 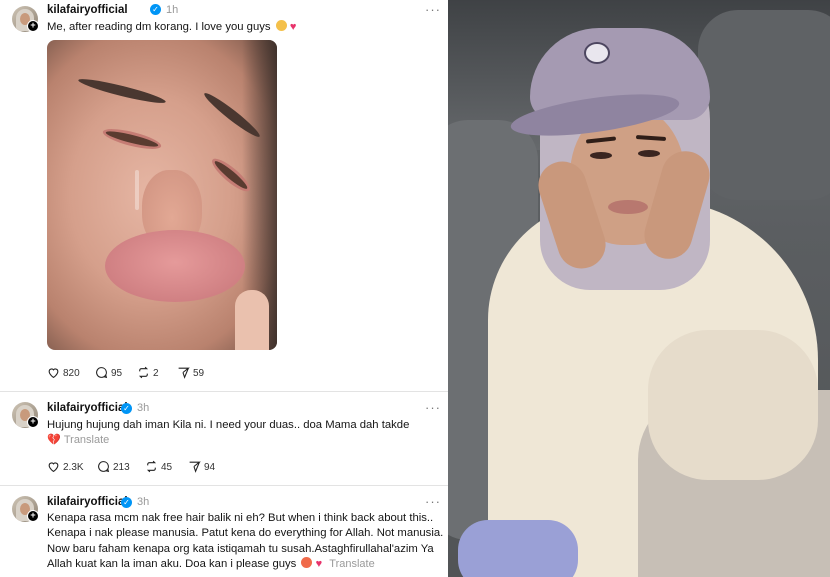 I want to click on like-button: 2.3K, so click(x=65, y=466).